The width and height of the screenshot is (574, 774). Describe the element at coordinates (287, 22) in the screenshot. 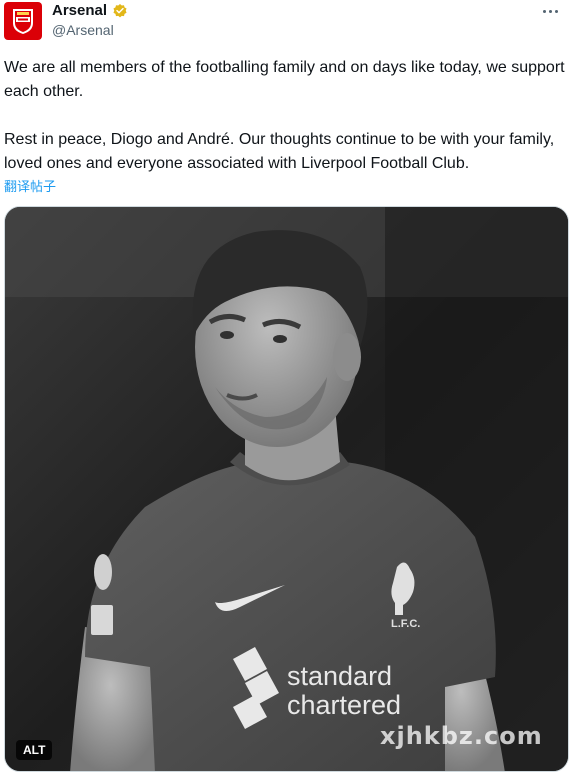

I see `tweet-header: Arsenal @Arsenal` at that location.